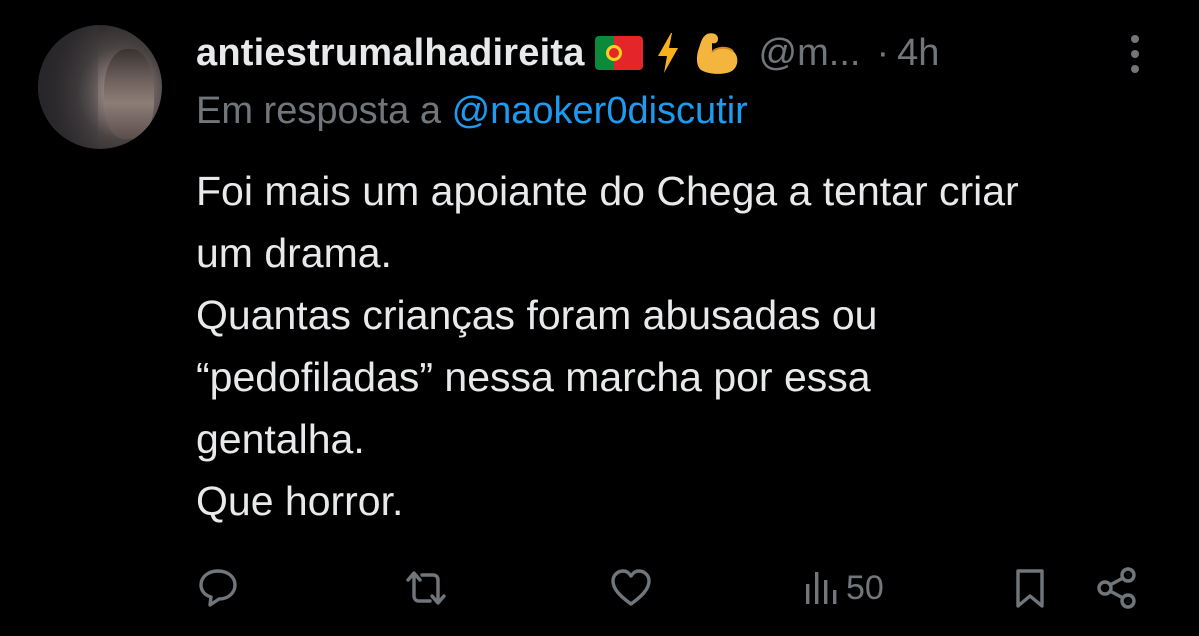 Image resolution: width=1199 pixels, height=636 pixels. What do you see at coordinates (300, 501) in the screenshot?
I see `tweet-text-line: Que horror.` at bounding box center [300, 501].